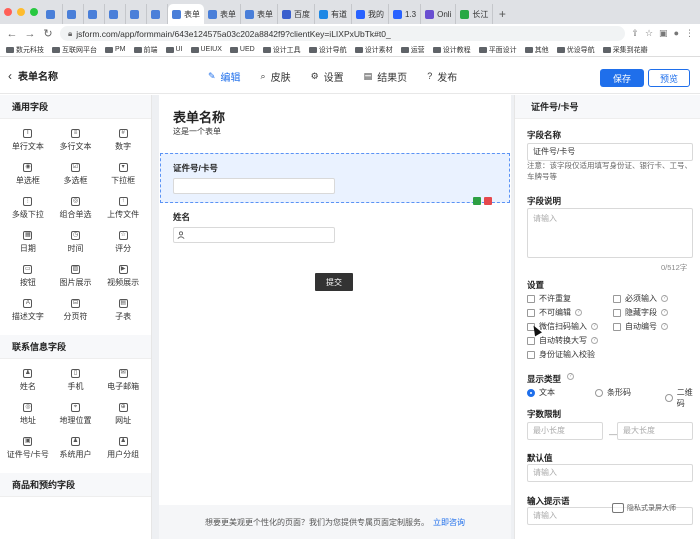 The height and width of the screenshot is (539, 700). What do you see at coordinates (28, 414) in the screenshot?
I see `palette-widget: ◎ 地址` at bounding box center [28, 414].